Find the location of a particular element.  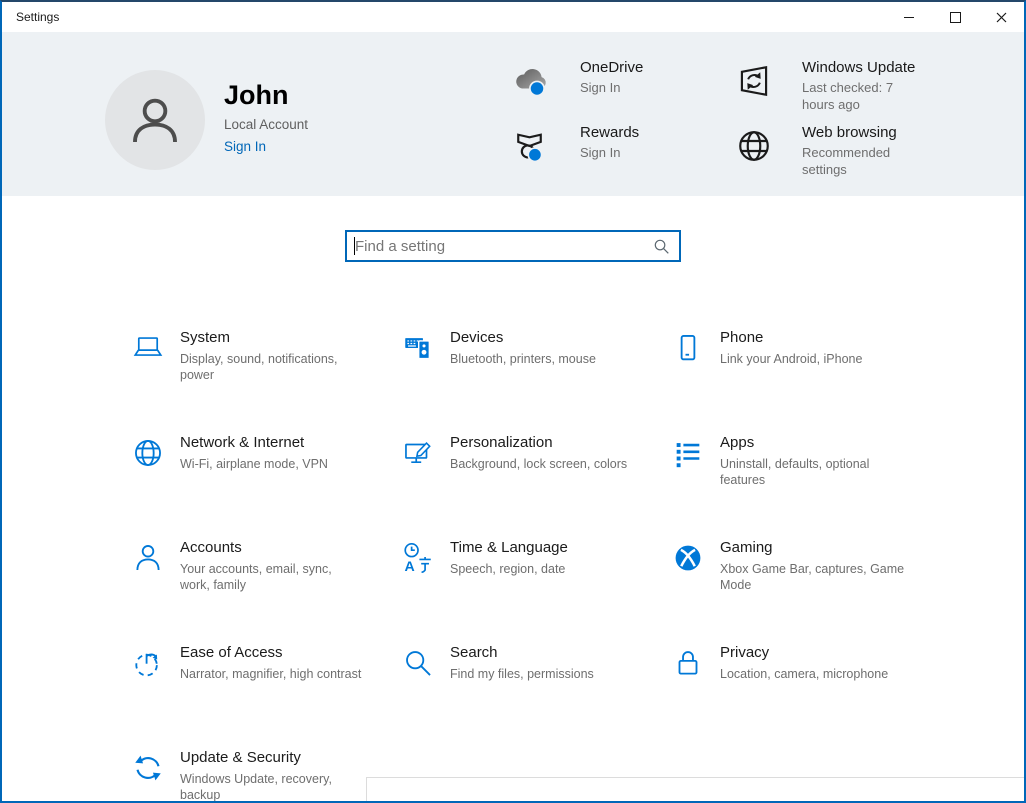

category-title: System is located at coordinates (205, 337).